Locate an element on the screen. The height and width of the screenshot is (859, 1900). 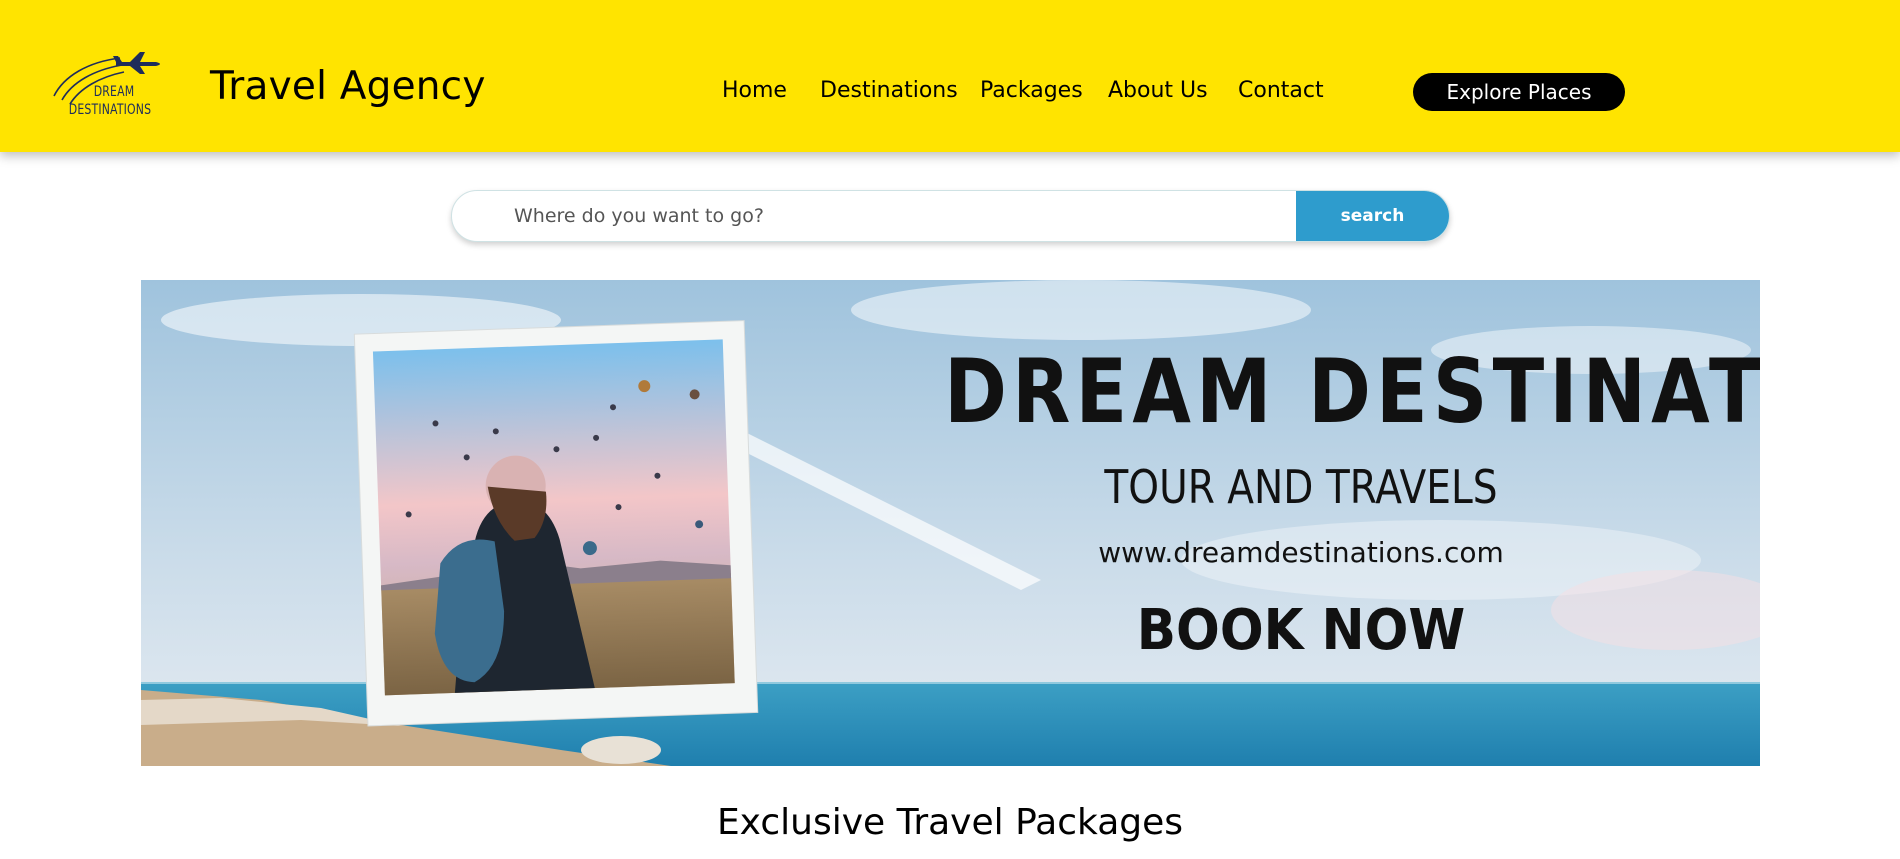
nav-contact: Contact is located at coordinates (1281, 90).